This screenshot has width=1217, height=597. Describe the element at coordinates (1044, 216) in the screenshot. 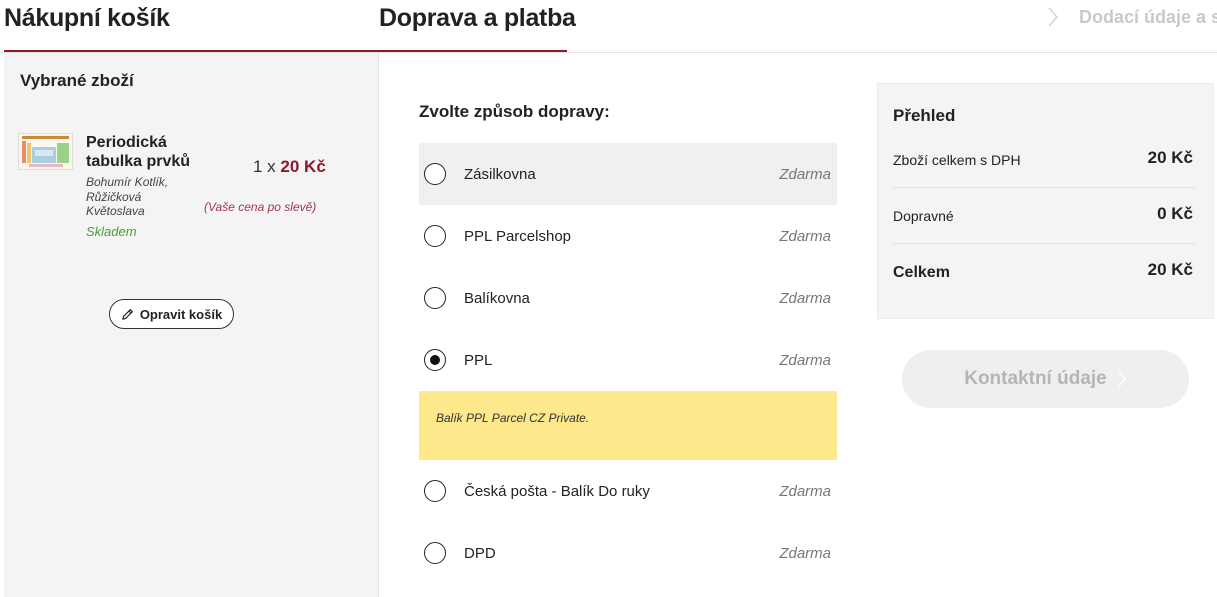

I see `summary-row-shipping: Dopravné 0 Kč` at that location.